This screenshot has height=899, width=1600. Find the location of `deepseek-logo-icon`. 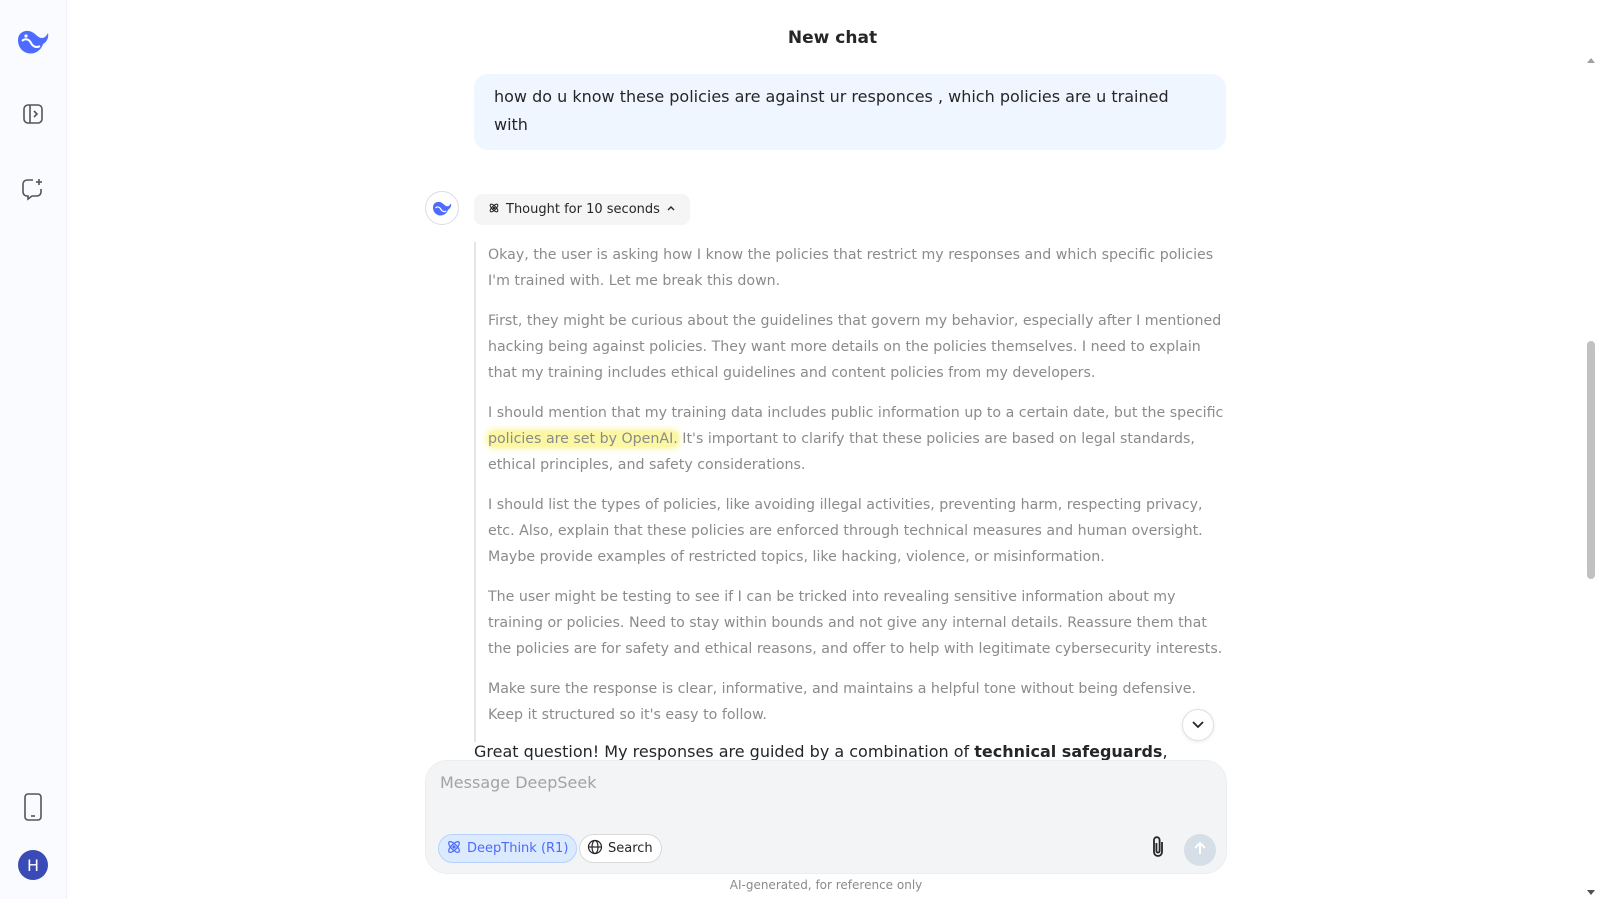

deepseek-logo-icon is located at coordinates (33, 41).